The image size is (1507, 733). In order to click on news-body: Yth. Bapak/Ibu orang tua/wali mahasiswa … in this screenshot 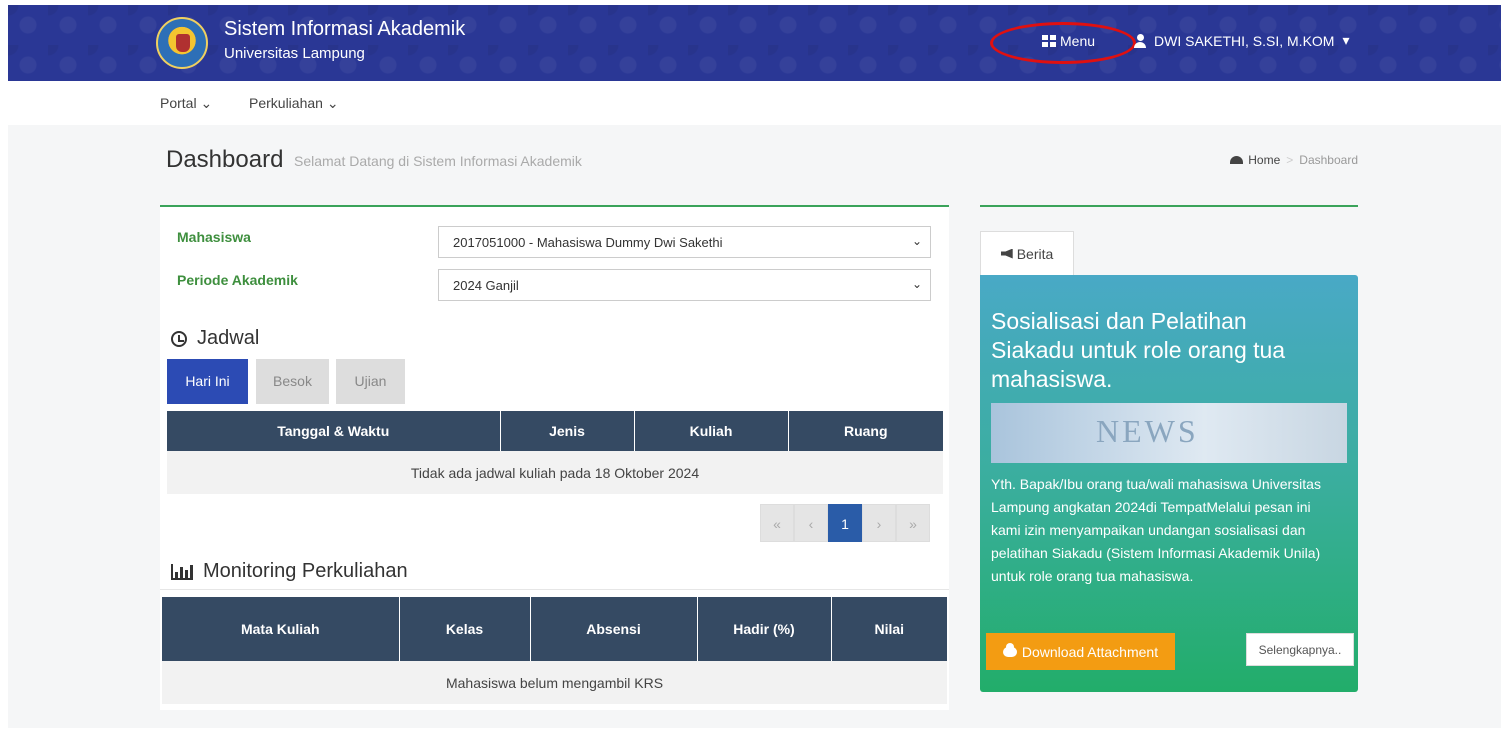, I will do `click(1156, 530)`.